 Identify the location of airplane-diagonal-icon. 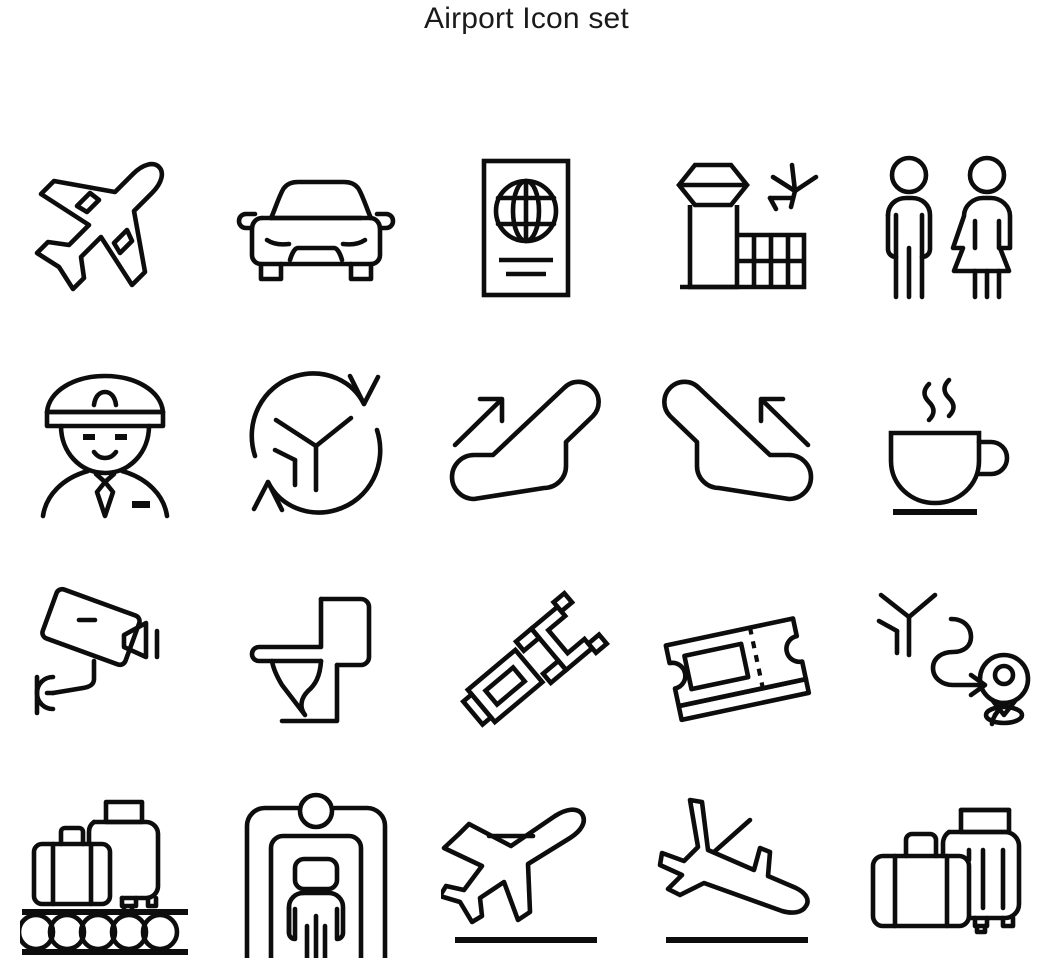
(99, 226).